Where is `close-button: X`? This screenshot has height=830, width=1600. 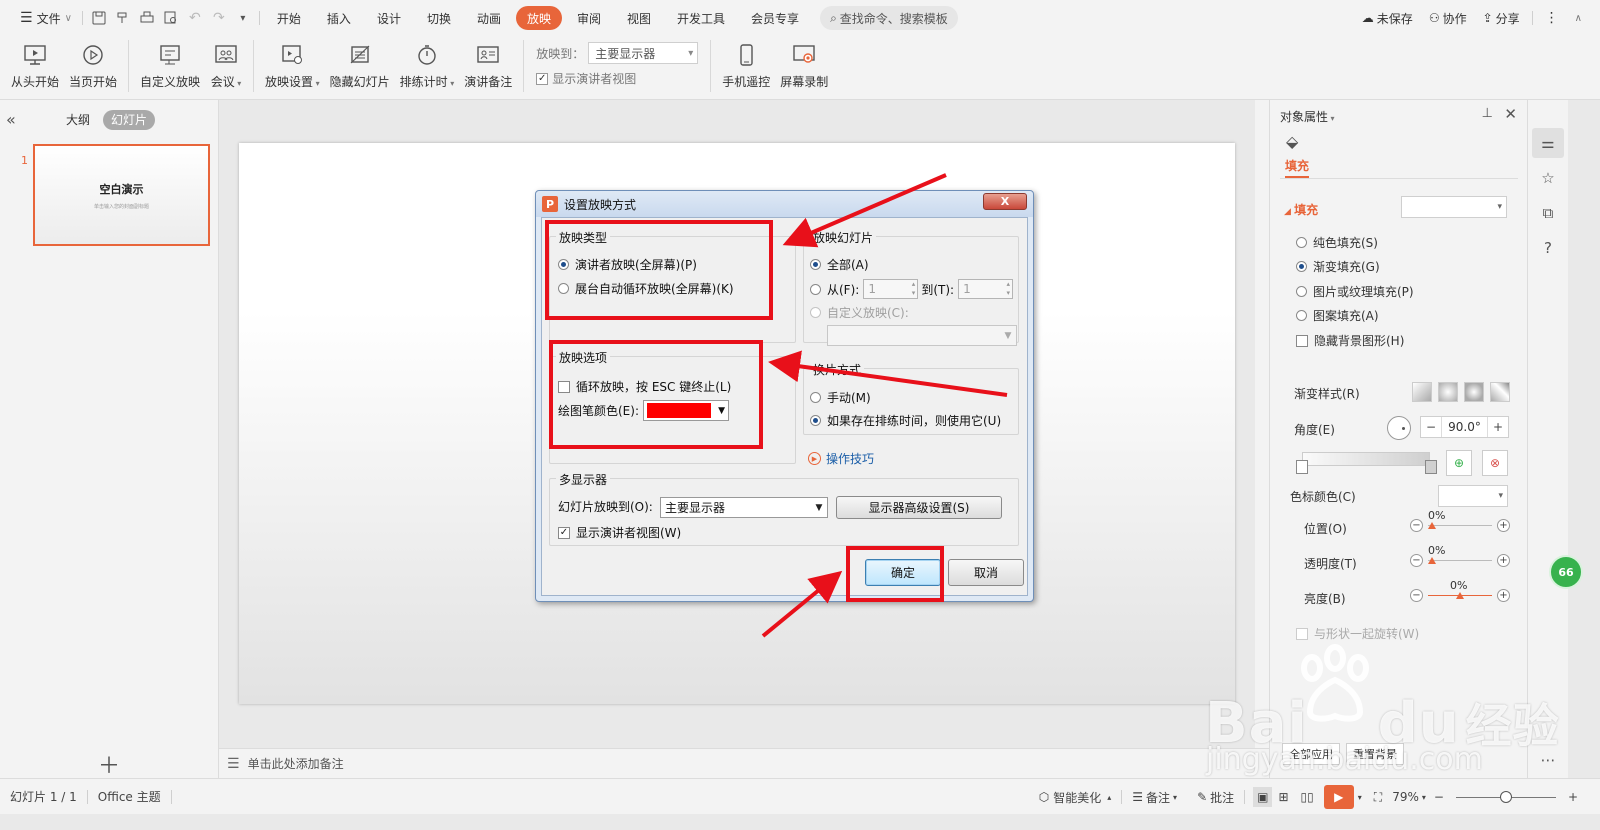
close-button: X is located at coordinates (1005, 201).